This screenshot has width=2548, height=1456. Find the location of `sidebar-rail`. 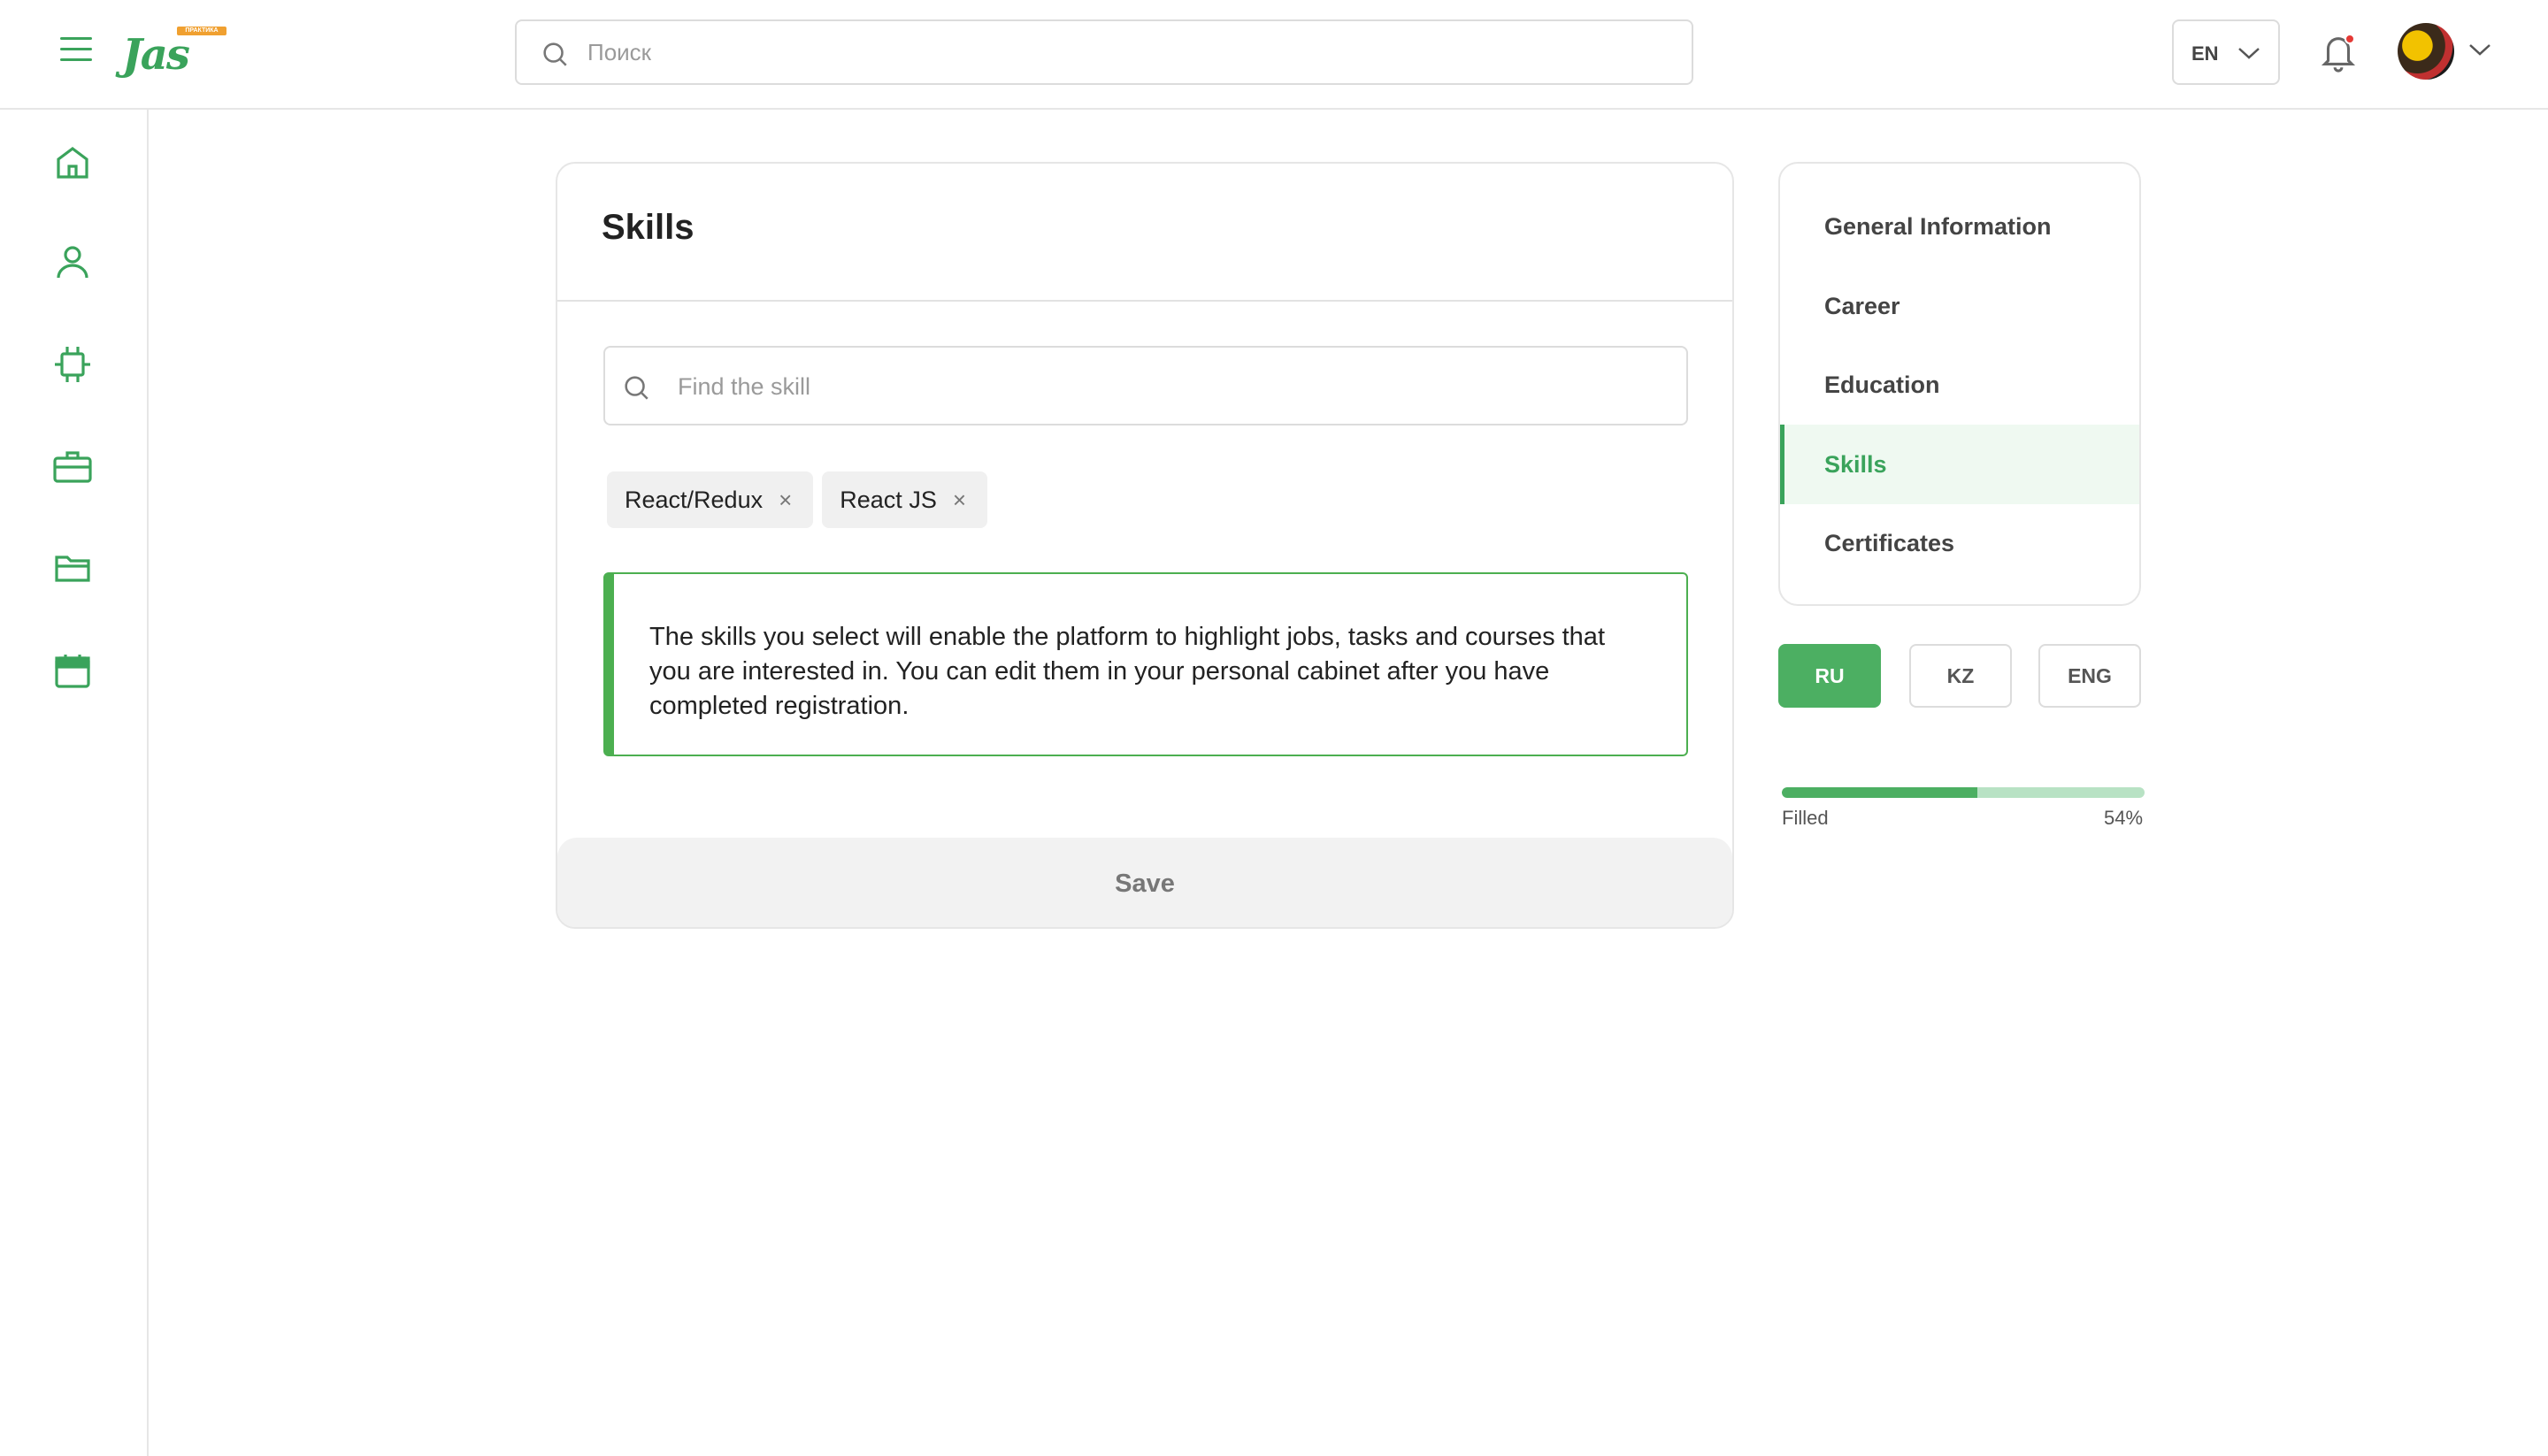

sidebar-rail is located at coordinates (74, 783).